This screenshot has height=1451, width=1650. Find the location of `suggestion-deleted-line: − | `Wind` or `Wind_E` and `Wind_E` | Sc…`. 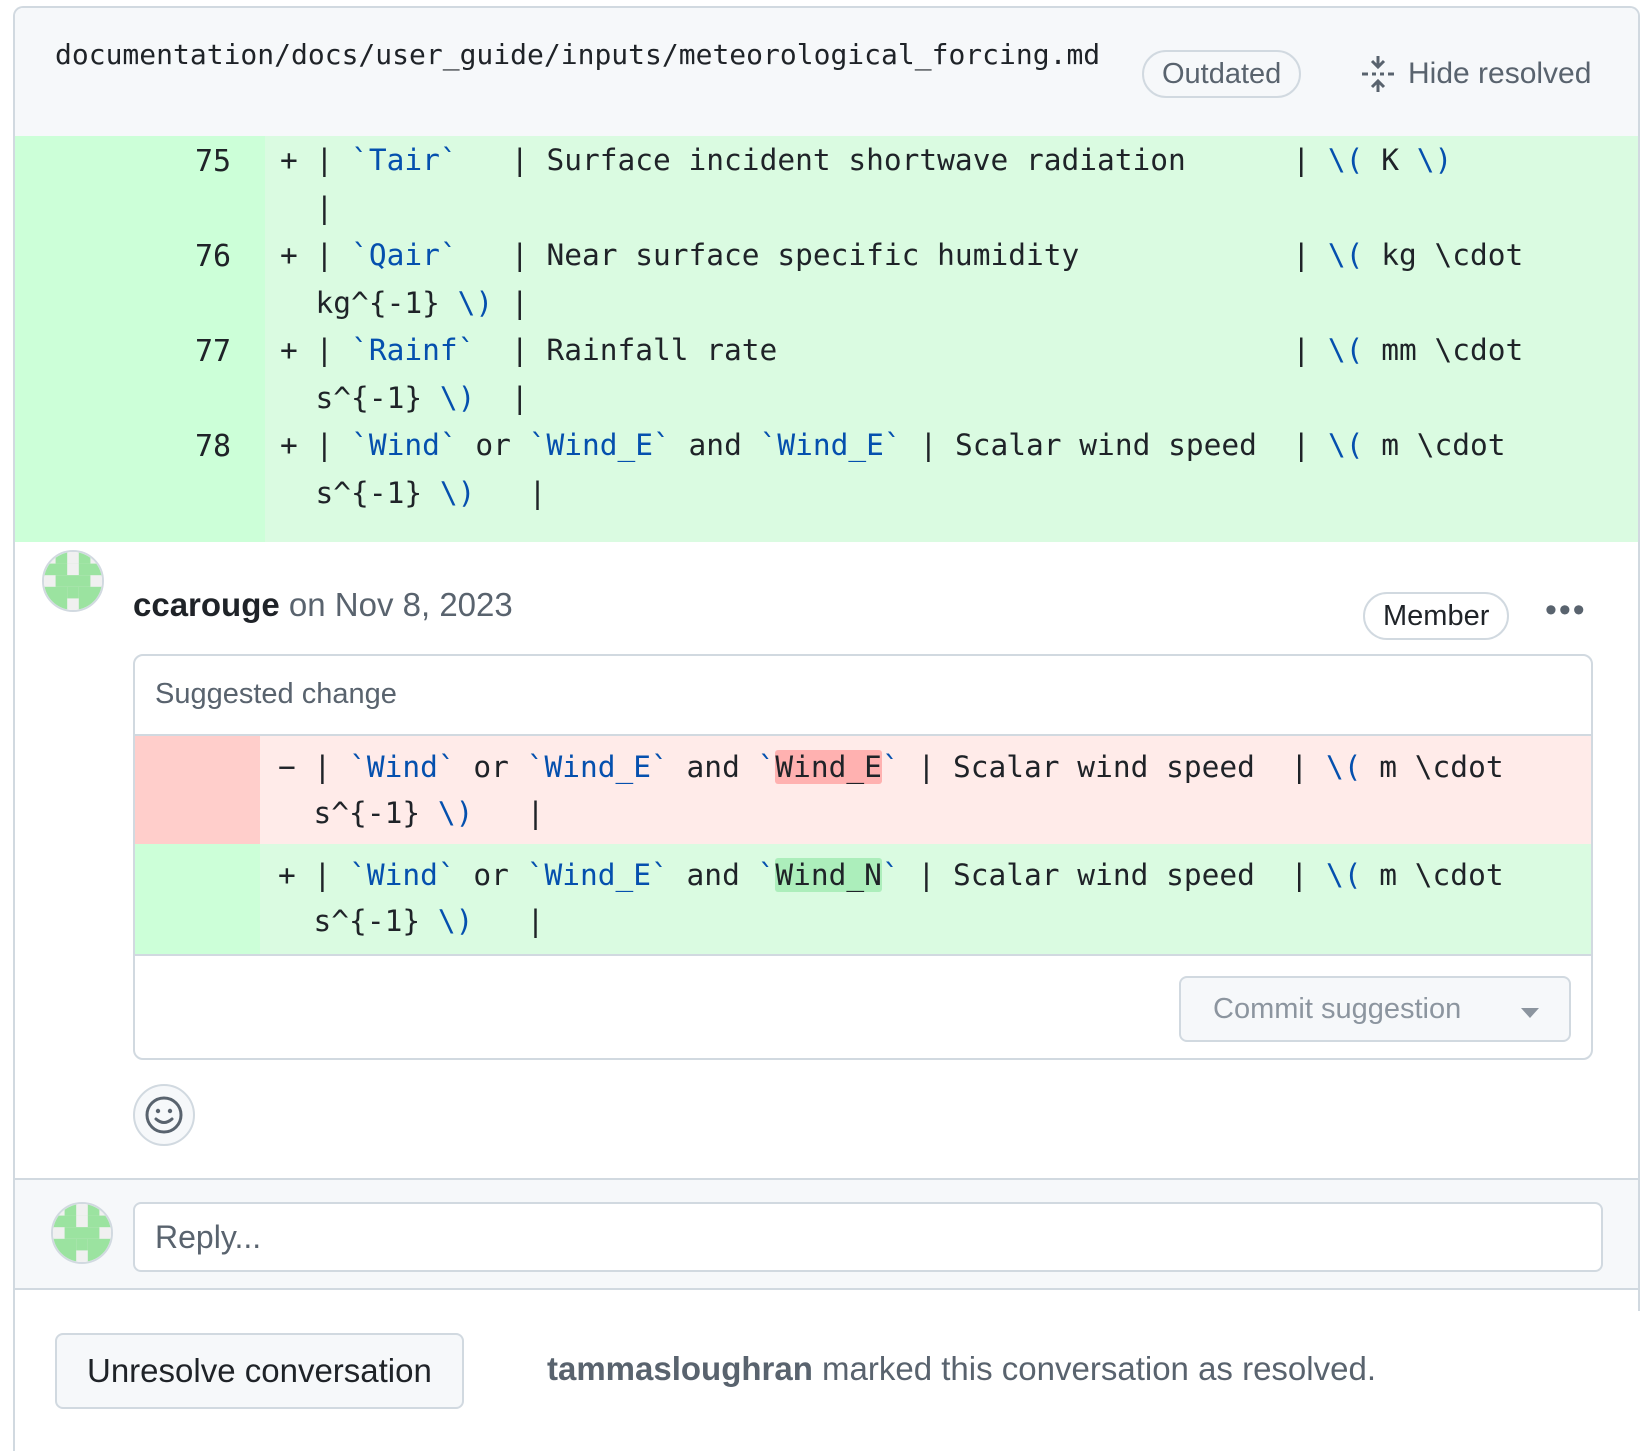

suggestion-deleted-line: − | `Wind` or `Wind_E` and `Wind_E` | Sc… is located at coordinates (863, 789).